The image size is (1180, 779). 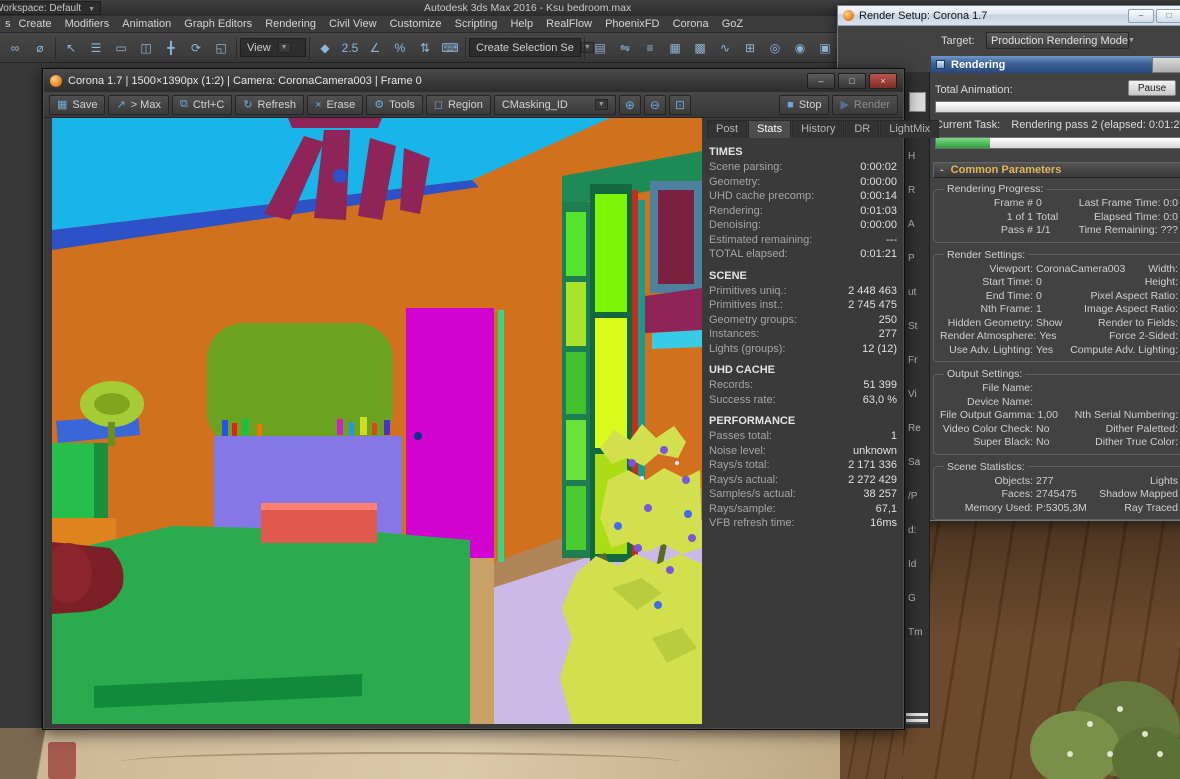 I want to click on workspace-dropdown: Workspace: Default ▼, so click(x=51, y=8).